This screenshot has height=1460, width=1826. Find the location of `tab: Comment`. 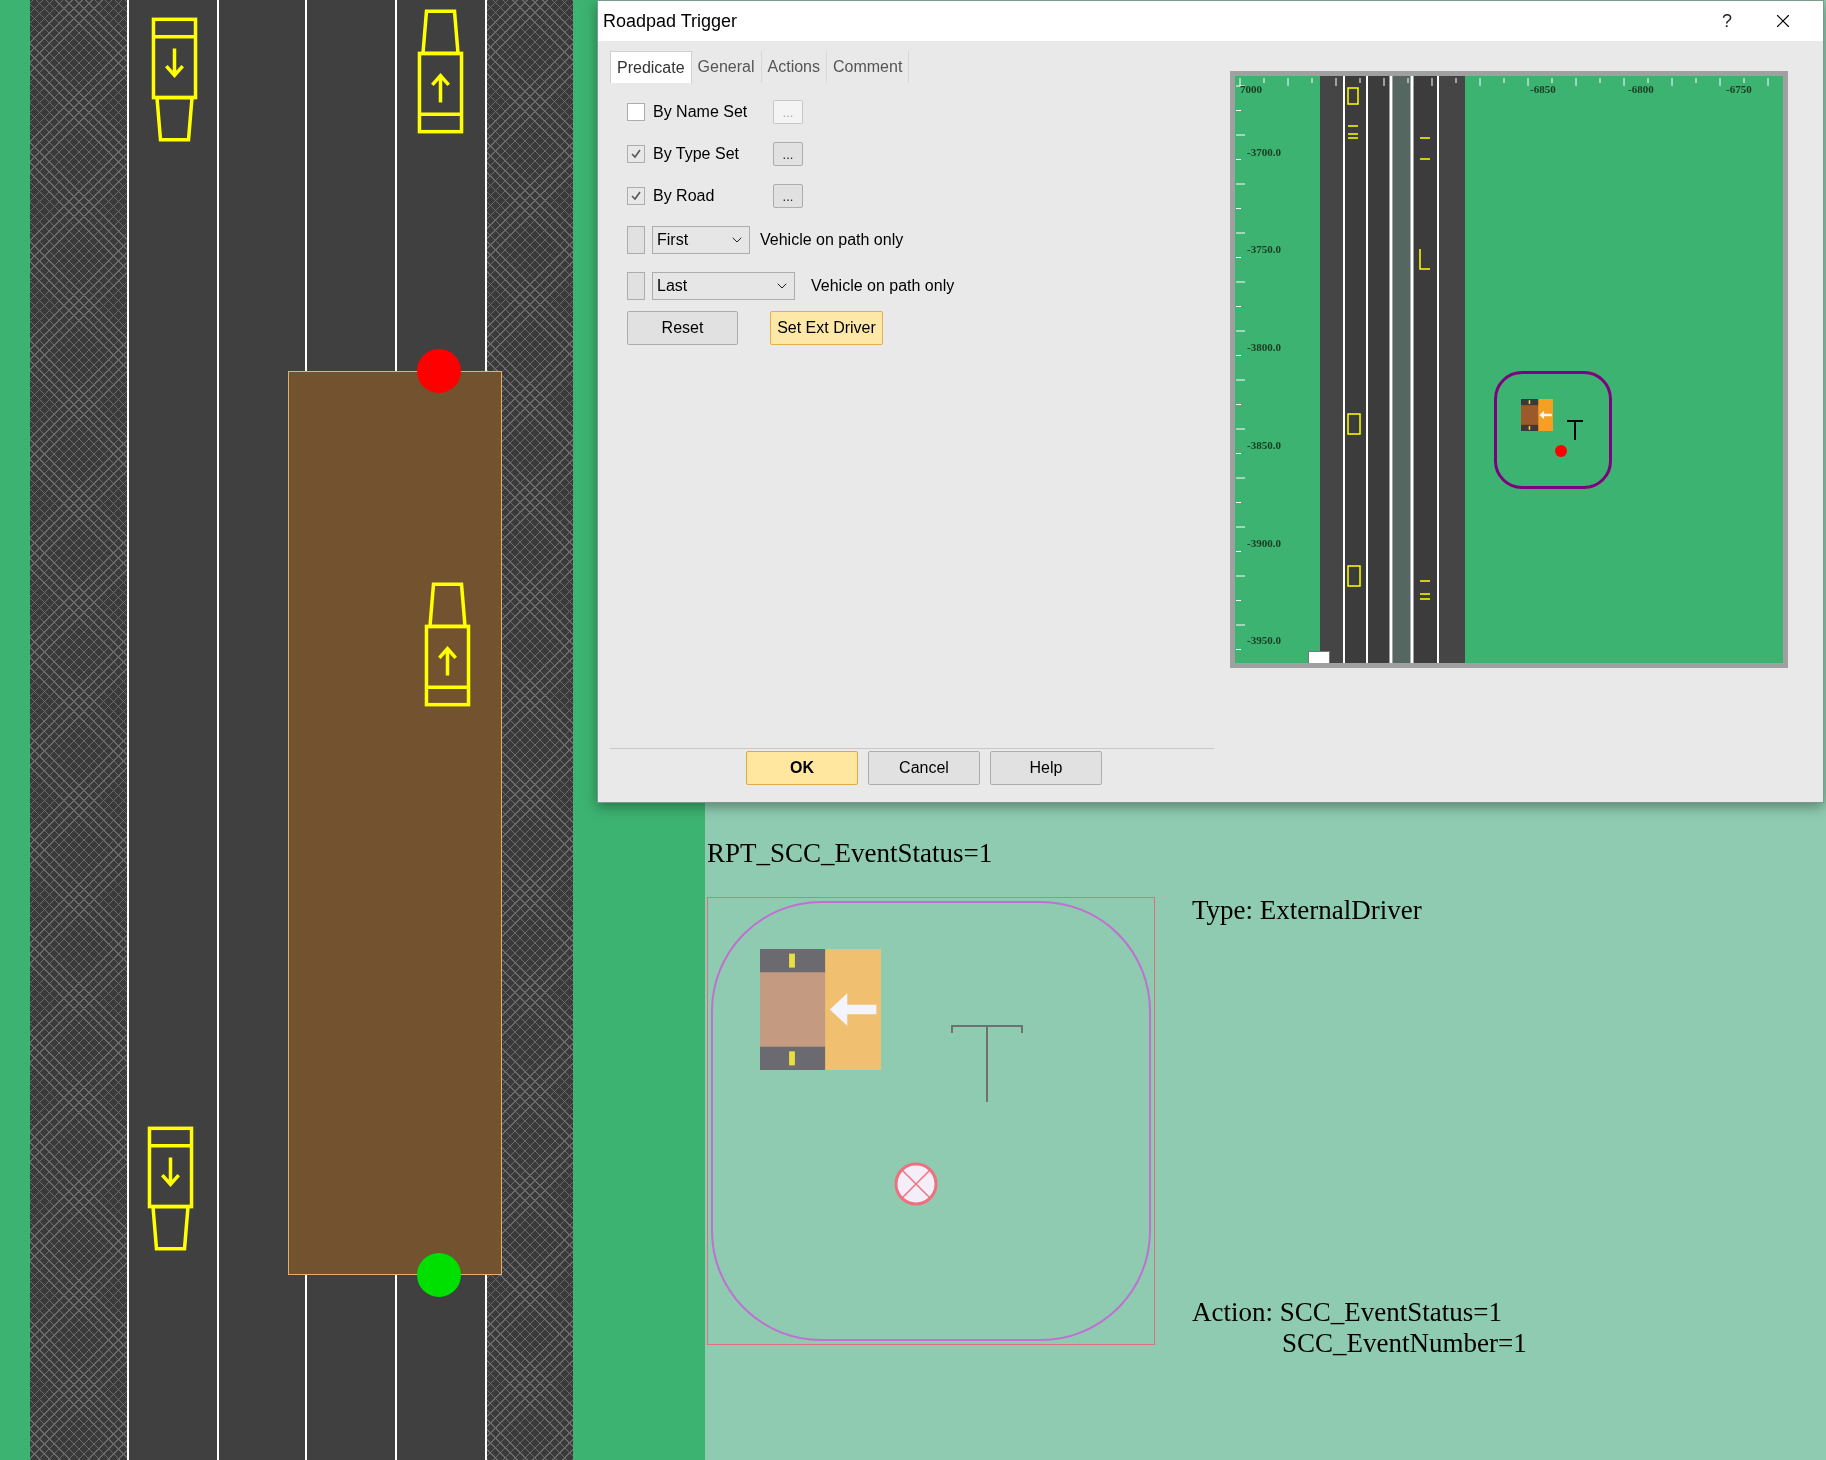

tab: Comment is located at coordinates (868, 67).